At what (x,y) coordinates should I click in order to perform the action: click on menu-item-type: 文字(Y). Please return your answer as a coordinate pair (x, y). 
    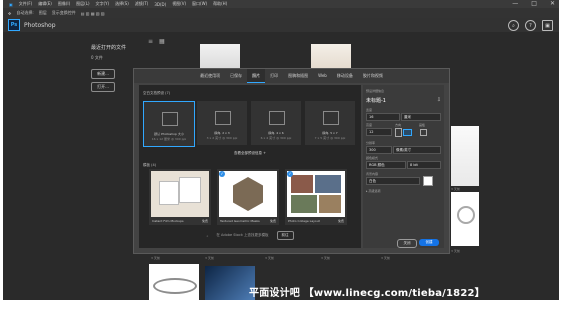
    Looking at the image, I should click on (103, 4).